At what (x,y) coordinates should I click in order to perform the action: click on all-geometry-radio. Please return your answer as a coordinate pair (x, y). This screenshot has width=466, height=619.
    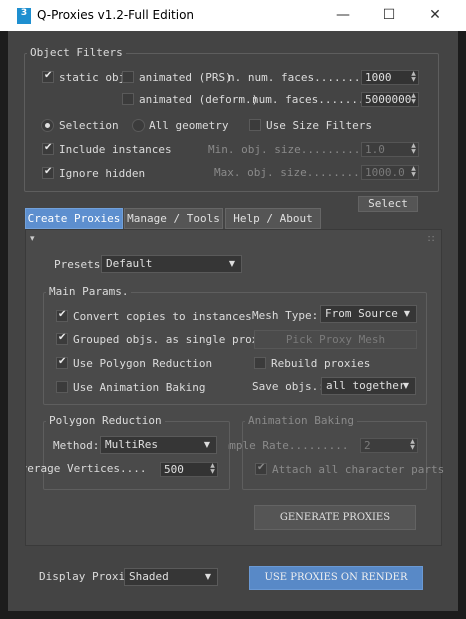
    Looking at the image, I should click on (138, 125).